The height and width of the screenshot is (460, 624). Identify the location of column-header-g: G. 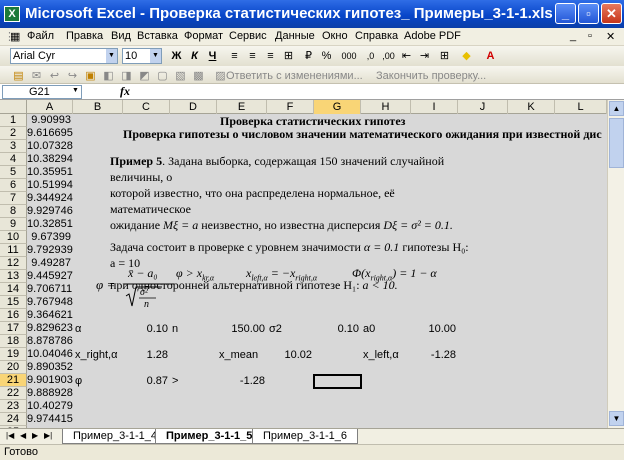
(337, 107).